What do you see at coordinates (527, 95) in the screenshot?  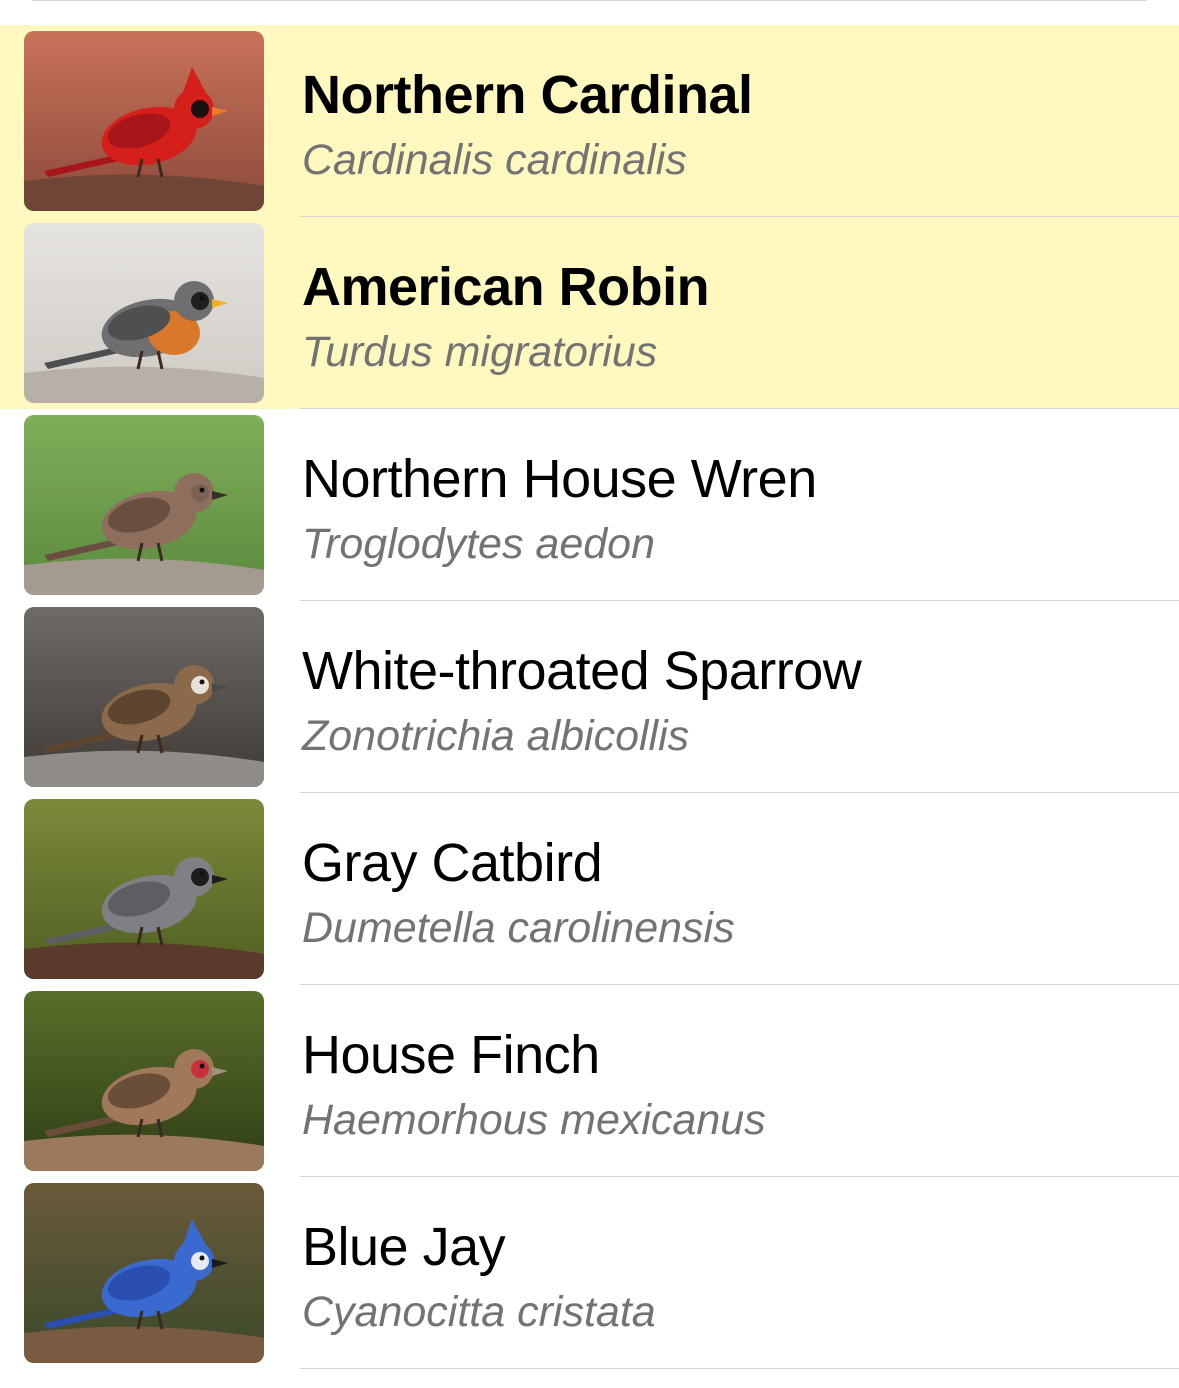 I see `bird-common-name: Northern Cardinal` at bounding box center [527, 95].